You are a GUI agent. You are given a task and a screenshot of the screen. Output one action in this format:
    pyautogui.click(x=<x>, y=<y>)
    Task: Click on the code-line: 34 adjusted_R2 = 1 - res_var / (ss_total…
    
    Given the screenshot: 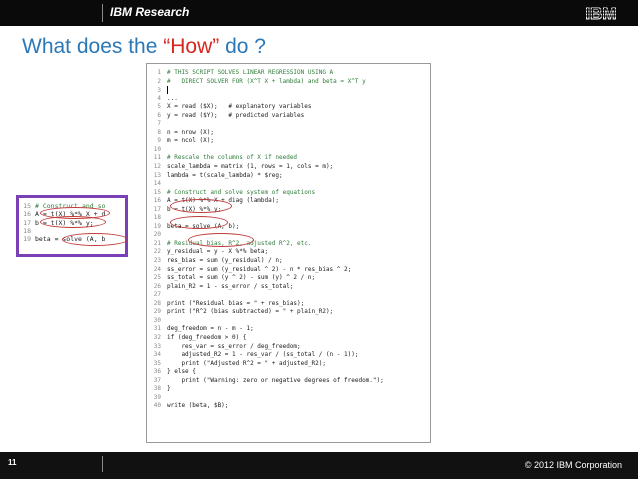 What is the action you would take?
    pyautogui.click(x=288, y=355)
    